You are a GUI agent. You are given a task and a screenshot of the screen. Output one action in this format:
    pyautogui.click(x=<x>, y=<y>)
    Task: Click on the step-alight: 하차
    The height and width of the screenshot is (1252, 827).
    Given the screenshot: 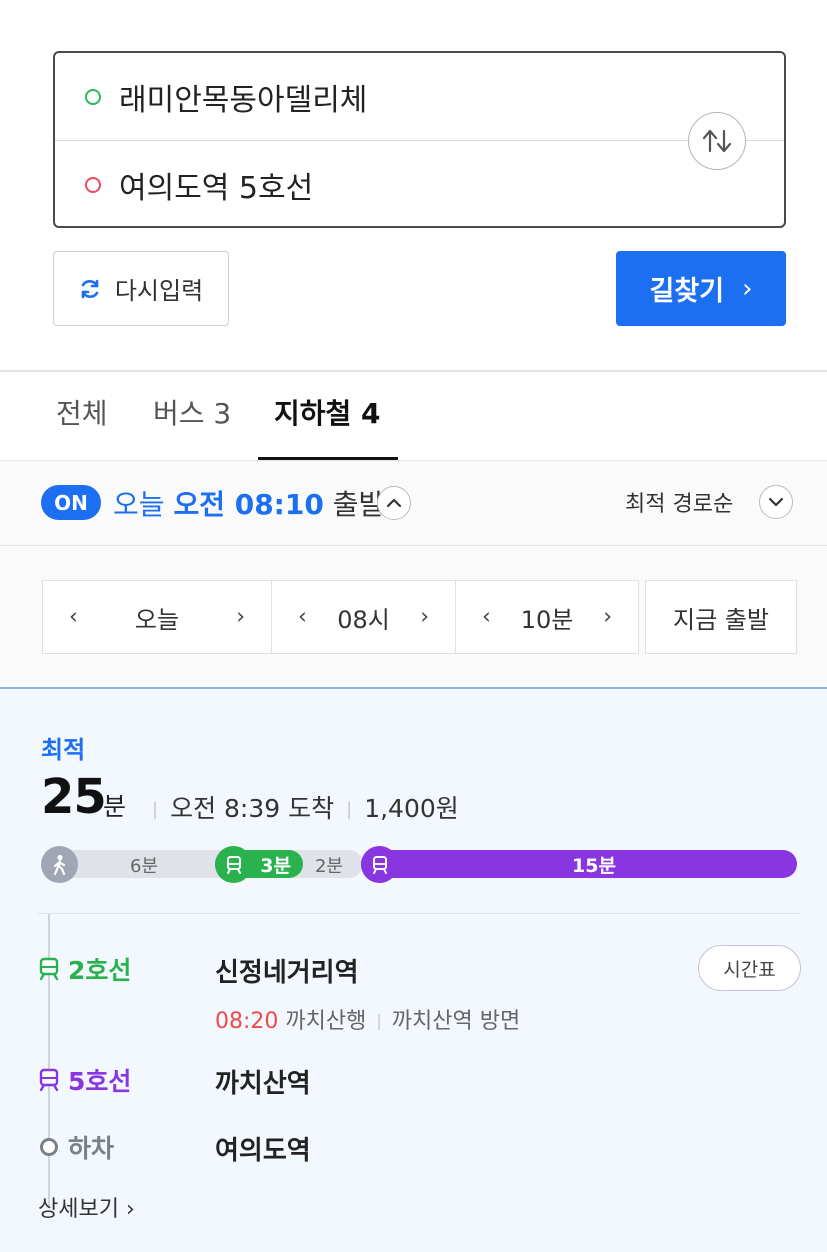 What is the action you would take?
    pyautogui.click(x=76, y=1147)
    